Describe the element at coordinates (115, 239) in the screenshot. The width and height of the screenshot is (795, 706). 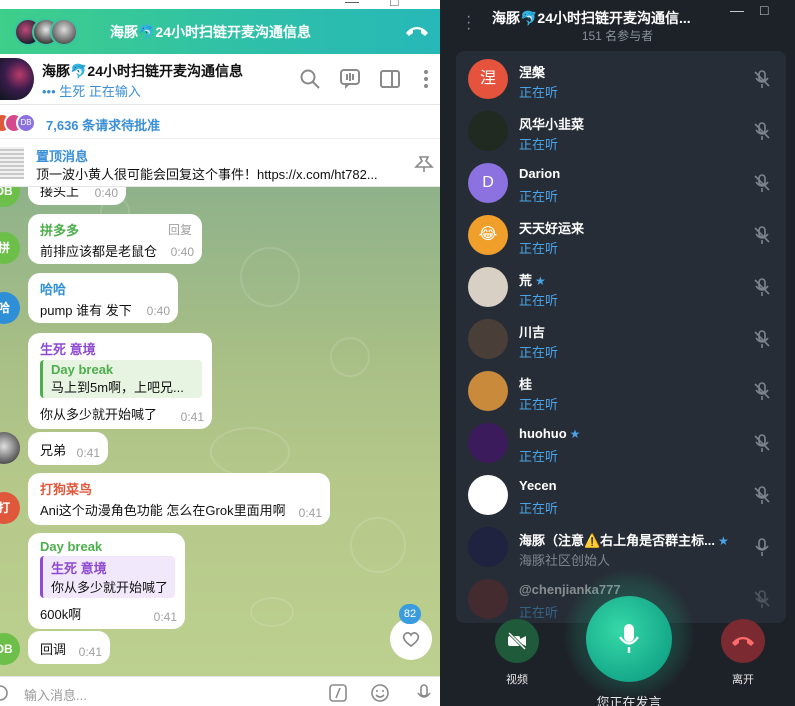
I see `message-bubble: 拼多多 前排应该都是老鼠仓 回复 0:40` at that location.